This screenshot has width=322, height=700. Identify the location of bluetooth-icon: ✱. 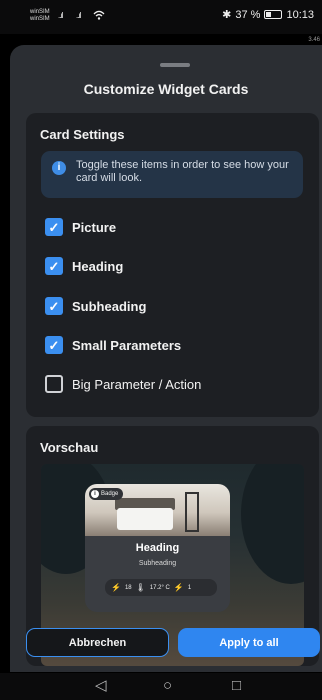
(227, 15).